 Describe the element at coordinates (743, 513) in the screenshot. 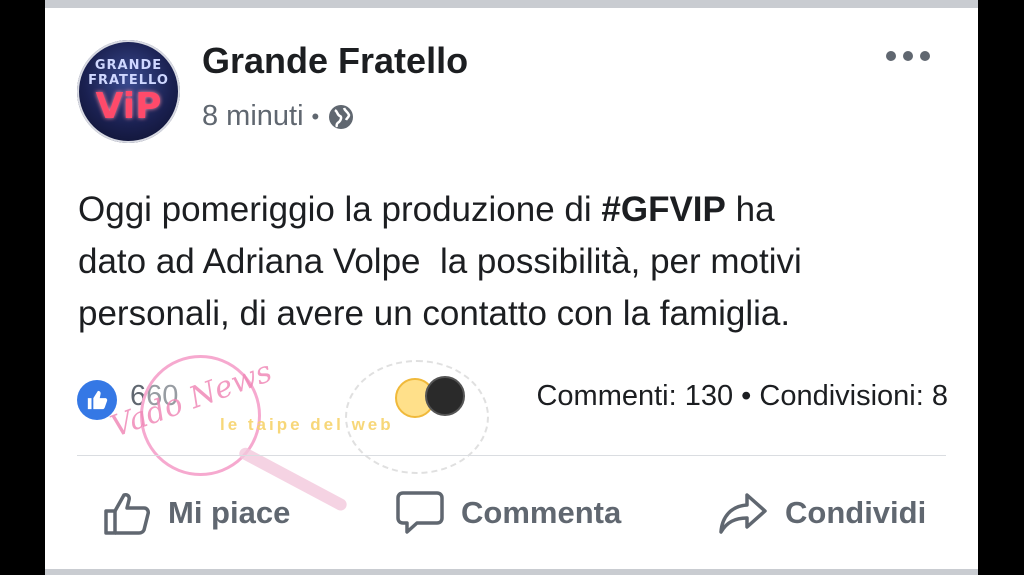

I see `share-arrow-icon` at that location.